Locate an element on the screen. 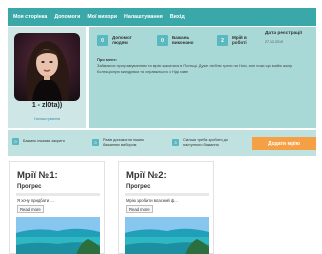 The width and height of the screenshot is (322, 254). nav-my-page: Моя сторінка is located at coordinates (30, 17).